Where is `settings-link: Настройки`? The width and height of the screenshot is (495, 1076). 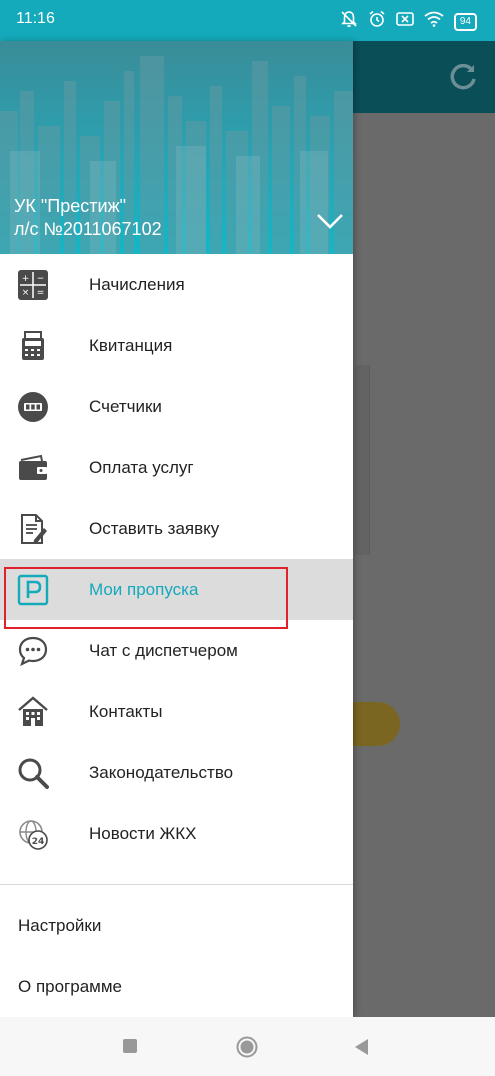 settings-link: Настройки is located at coordinates (59, 926).